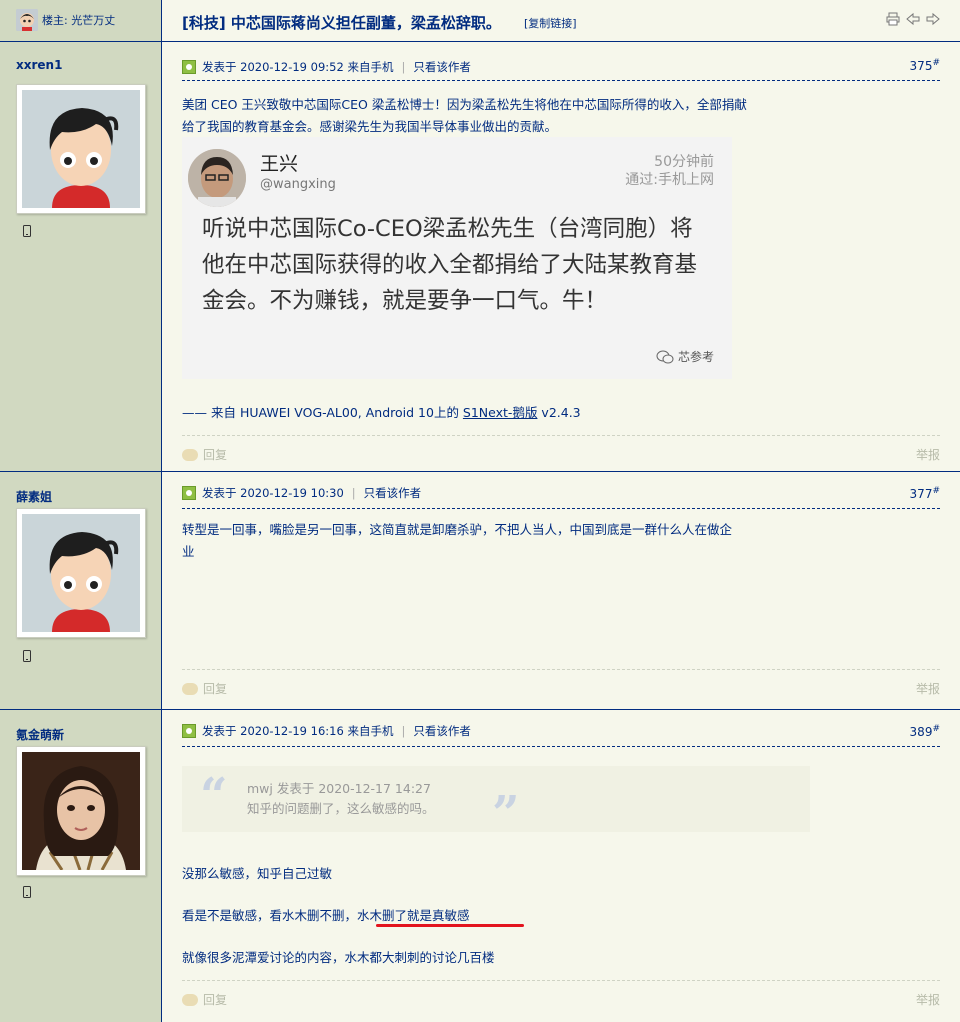  I want to click on post-author-panel: 薛素姐, so click(81, 590).